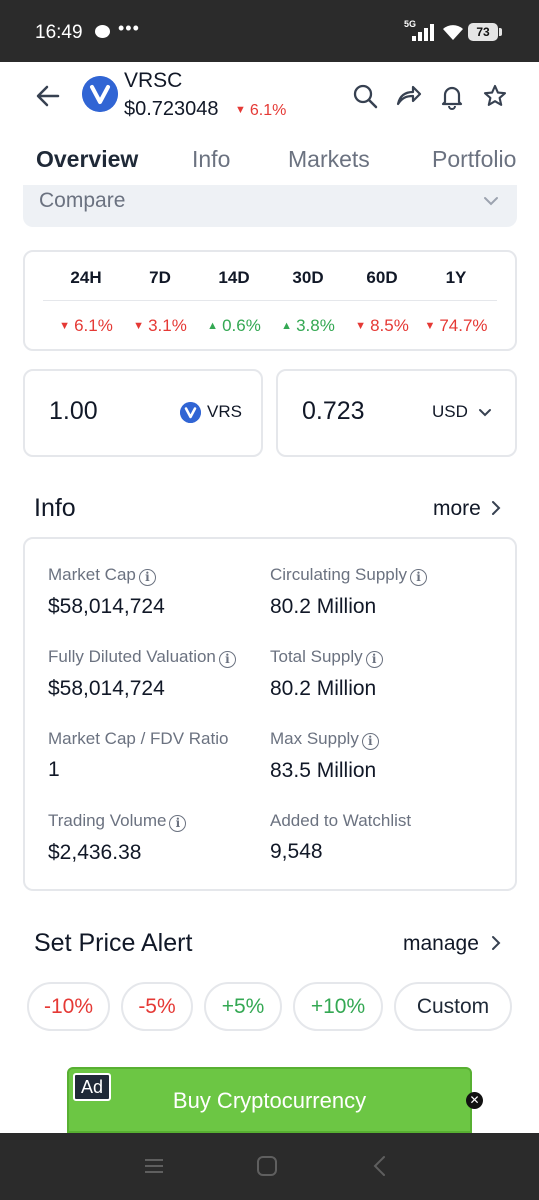 The height and width of the screenshot is (1200, 539). Describe the element at coordinates (48, 96) in the screenshot. I see `back-arrow-icon` at that location.